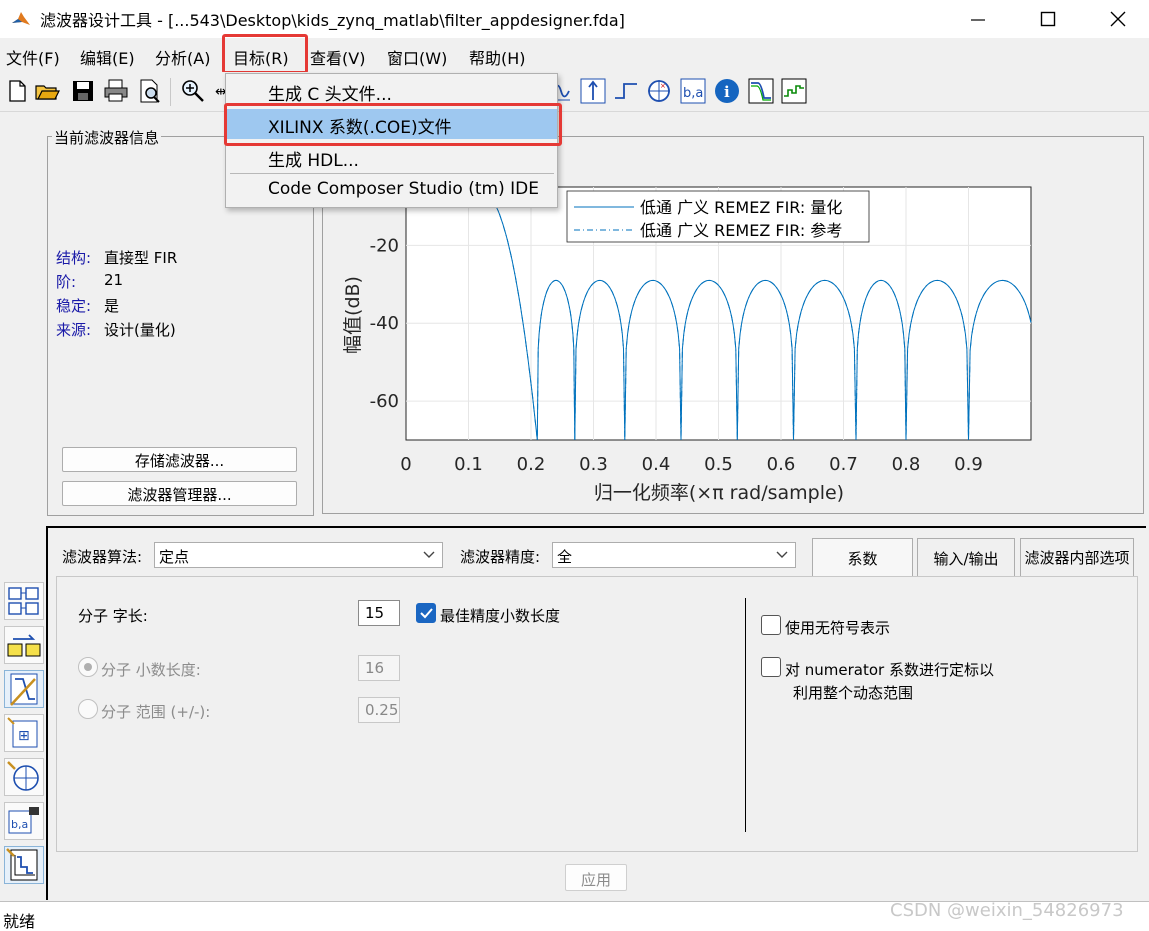 Image resolution: width=1149 pixels, height=931 pixels. I want to click on info-value: 设计(量化), so click(140, 330).